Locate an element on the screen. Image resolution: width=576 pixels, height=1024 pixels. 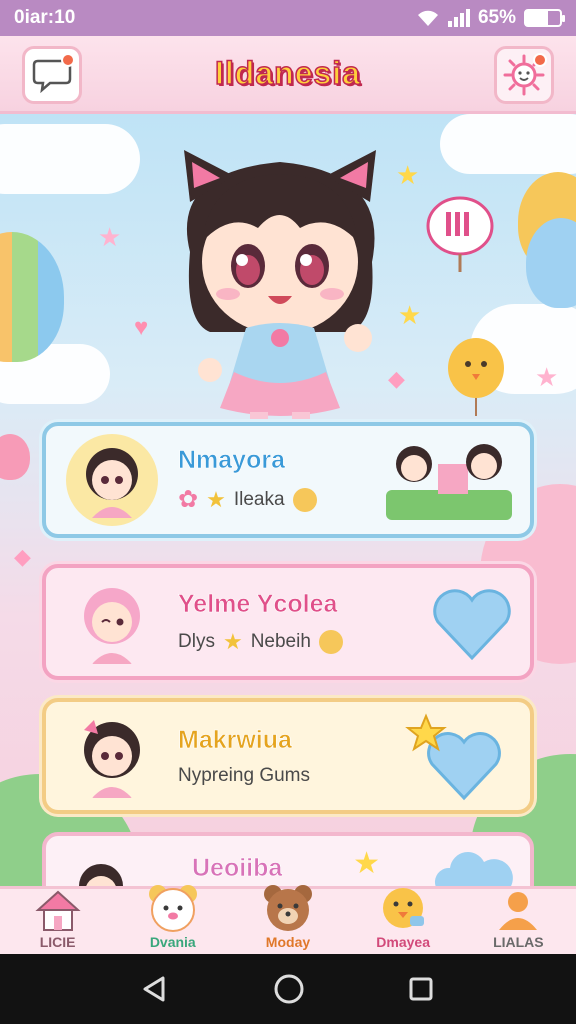
home-circle-icon is located at coordinates (289, 989).